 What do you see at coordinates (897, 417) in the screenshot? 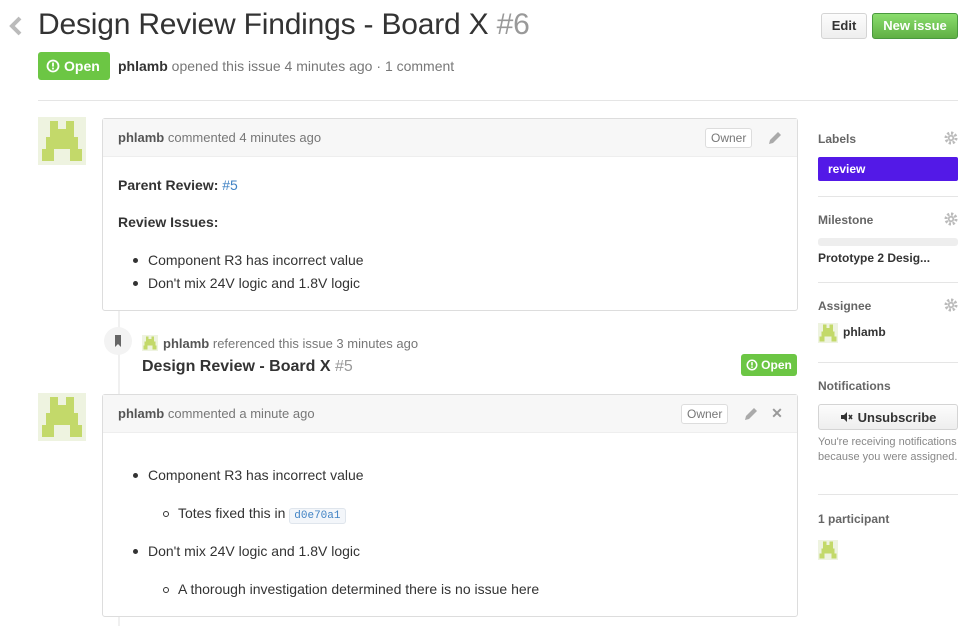
I see `unsubscribe-label: Unsubscribe` at bounding box center [897, 417].